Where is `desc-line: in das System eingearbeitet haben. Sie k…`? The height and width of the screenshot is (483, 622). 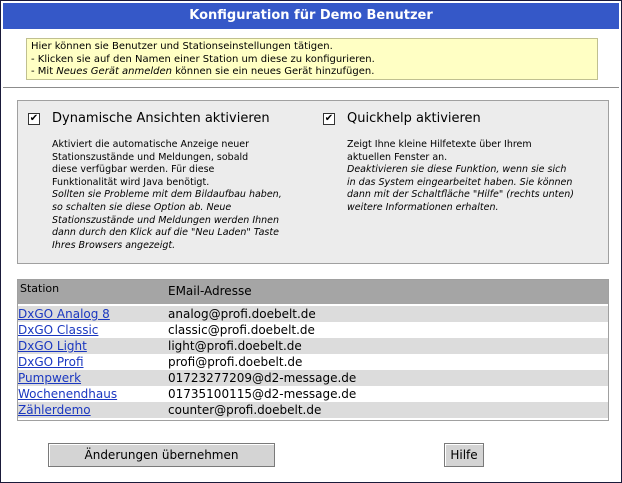 desc-line: in das System eingearbeitet haben. Sie k… is located at coordinates (460, 182).